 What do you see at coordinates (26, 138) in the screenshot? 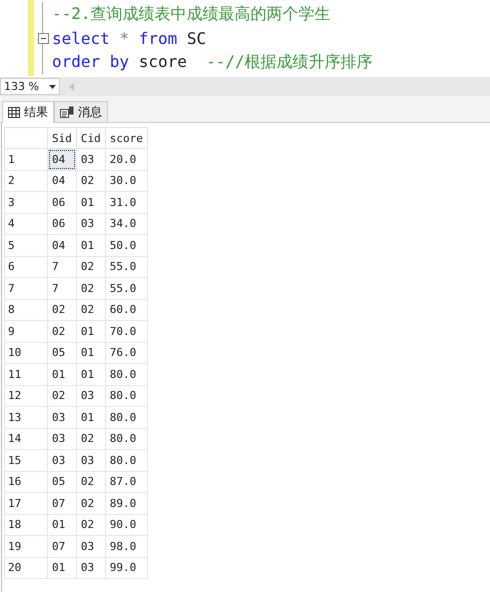
I see `corner-header` at bounding box center [26, 138].